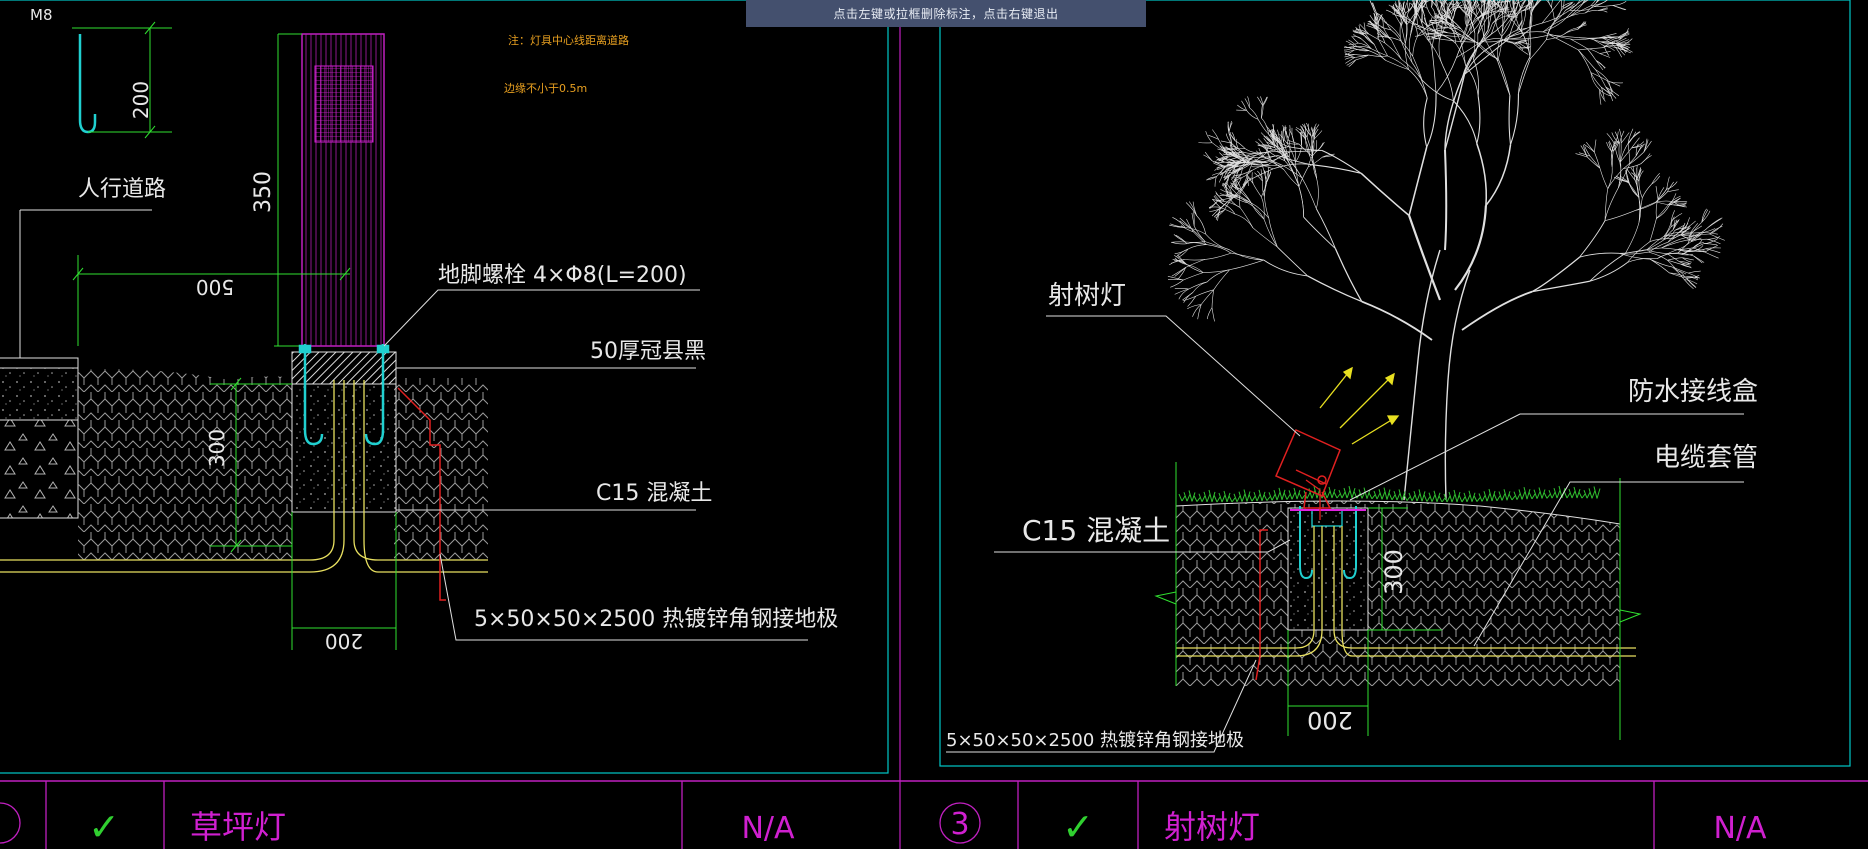  What do you see at coordinates (185, 464) in the screenshot?
I see `soil-hatch-left` at bounding box center [185, 464].